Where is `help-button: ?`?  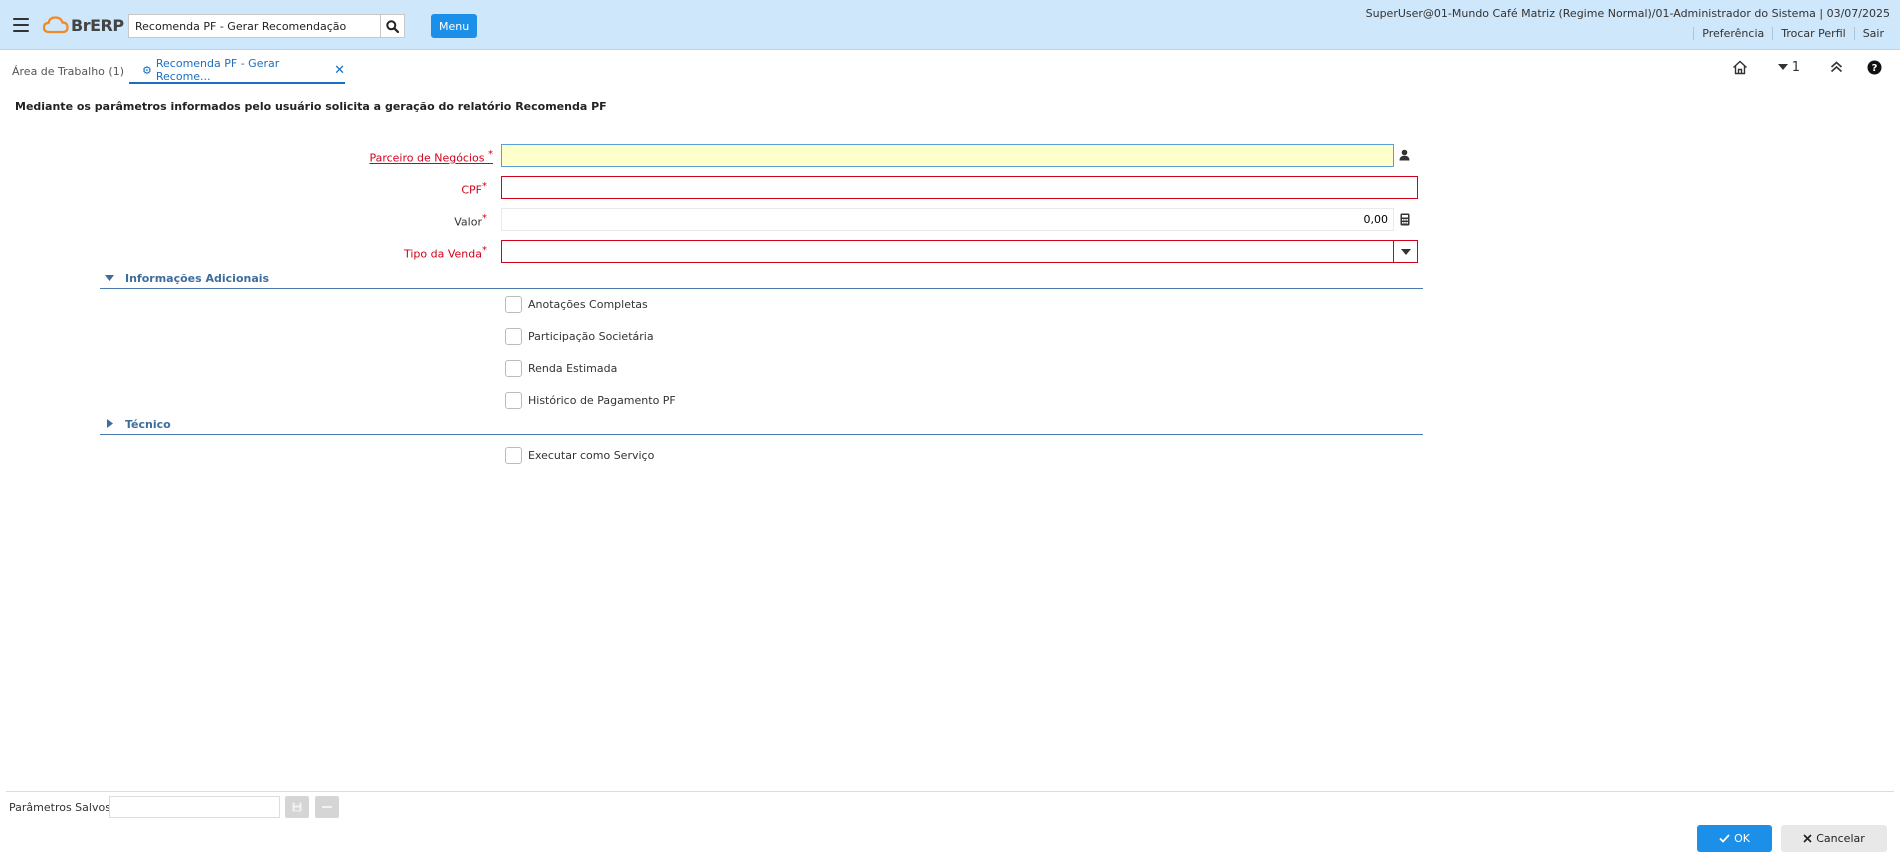
help-button: ? is located at coordinates (1874, 67).